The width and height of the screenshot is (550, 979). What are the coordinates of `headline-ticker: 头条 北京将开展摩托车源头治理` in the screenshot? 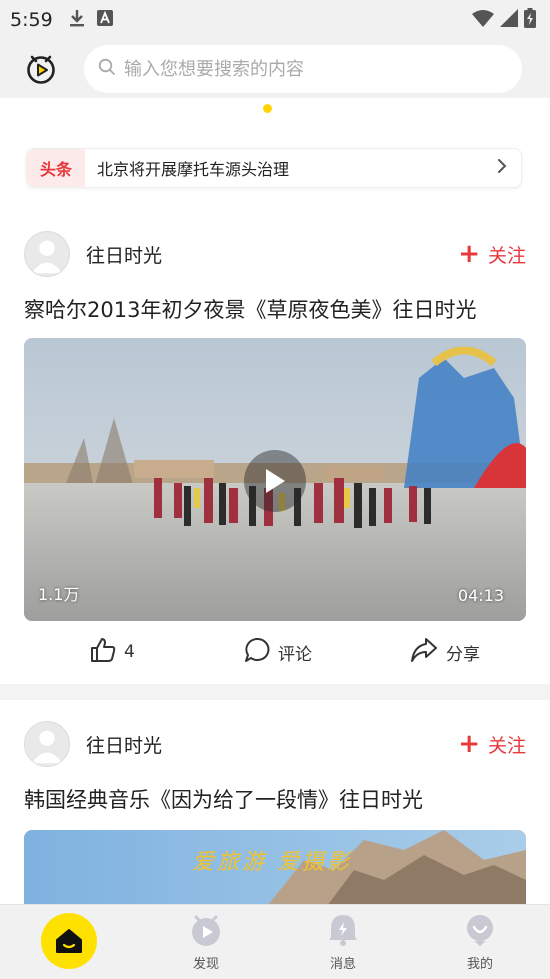 It's located at (274, 168).